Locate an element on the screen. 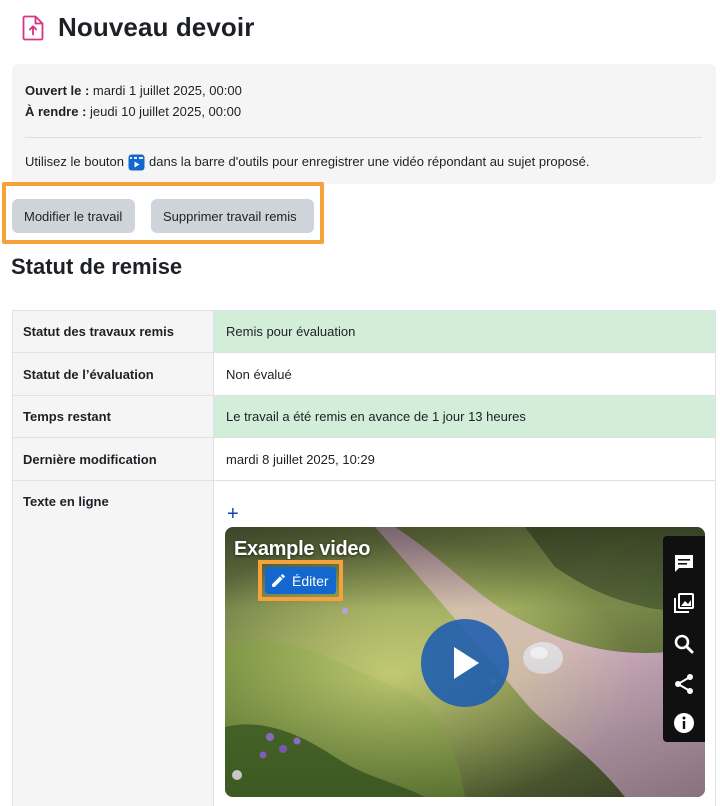  edit-highlight: Éditer is located at coordinates (300, 580).